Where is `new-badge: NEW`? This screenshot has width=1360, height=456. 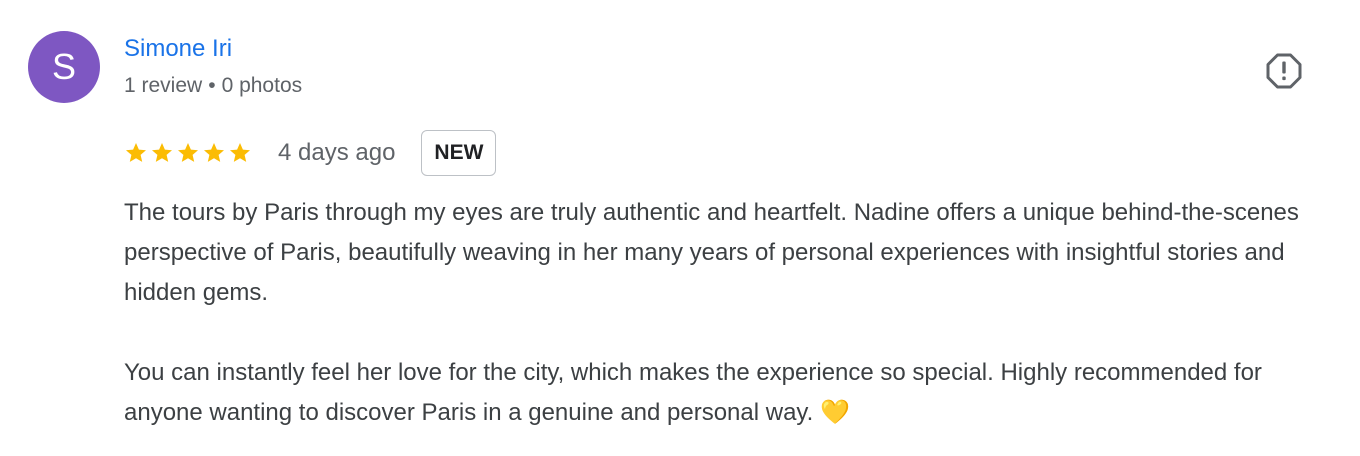 new-badge: NEW is located at coordinates (459, 153).